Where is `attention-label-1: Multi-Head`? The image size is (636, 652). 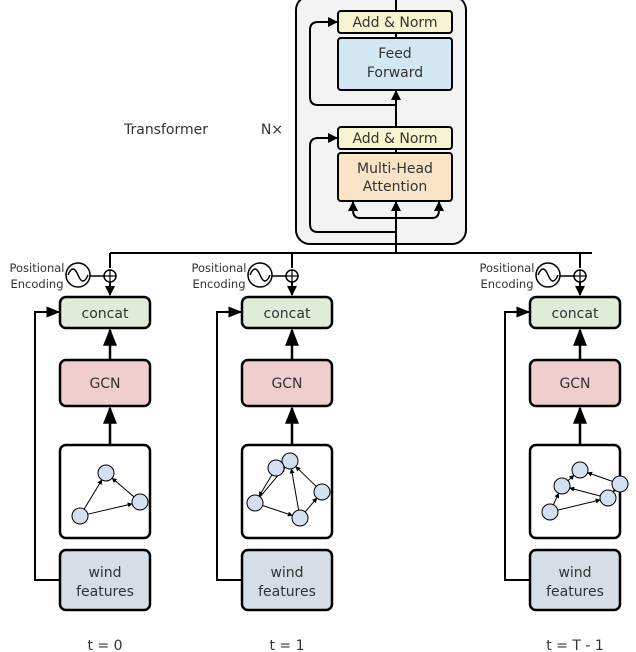
attention-label-1: Multi-Head is located at coordinates (395, 169).